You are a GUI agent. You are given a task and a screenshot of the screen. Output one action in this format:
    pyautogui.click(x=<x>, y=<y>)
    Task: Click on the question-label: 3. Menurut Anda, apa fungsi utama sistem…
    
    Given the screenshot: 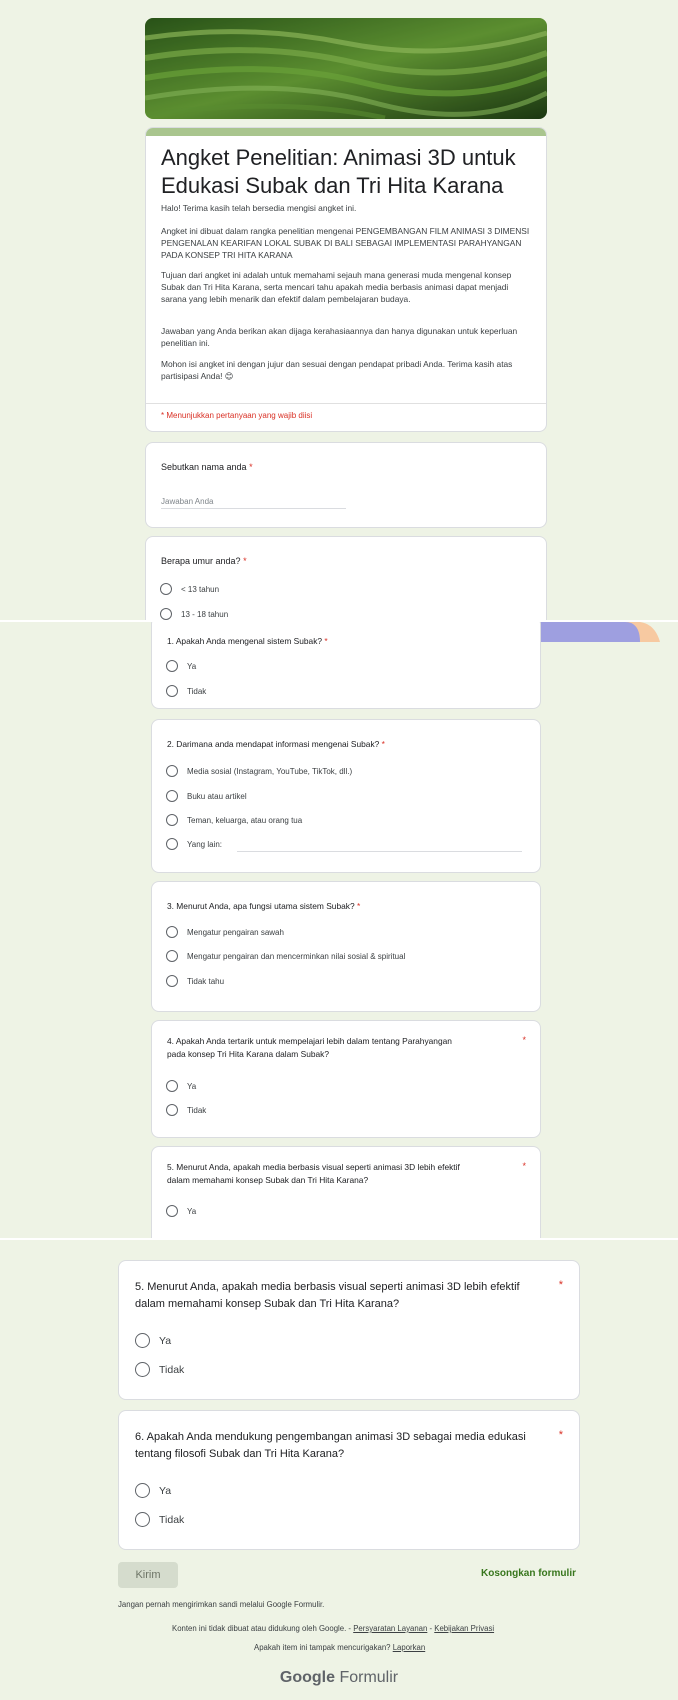 What is the action you would take?
    pyautogui.click(x=263, y=906)
    